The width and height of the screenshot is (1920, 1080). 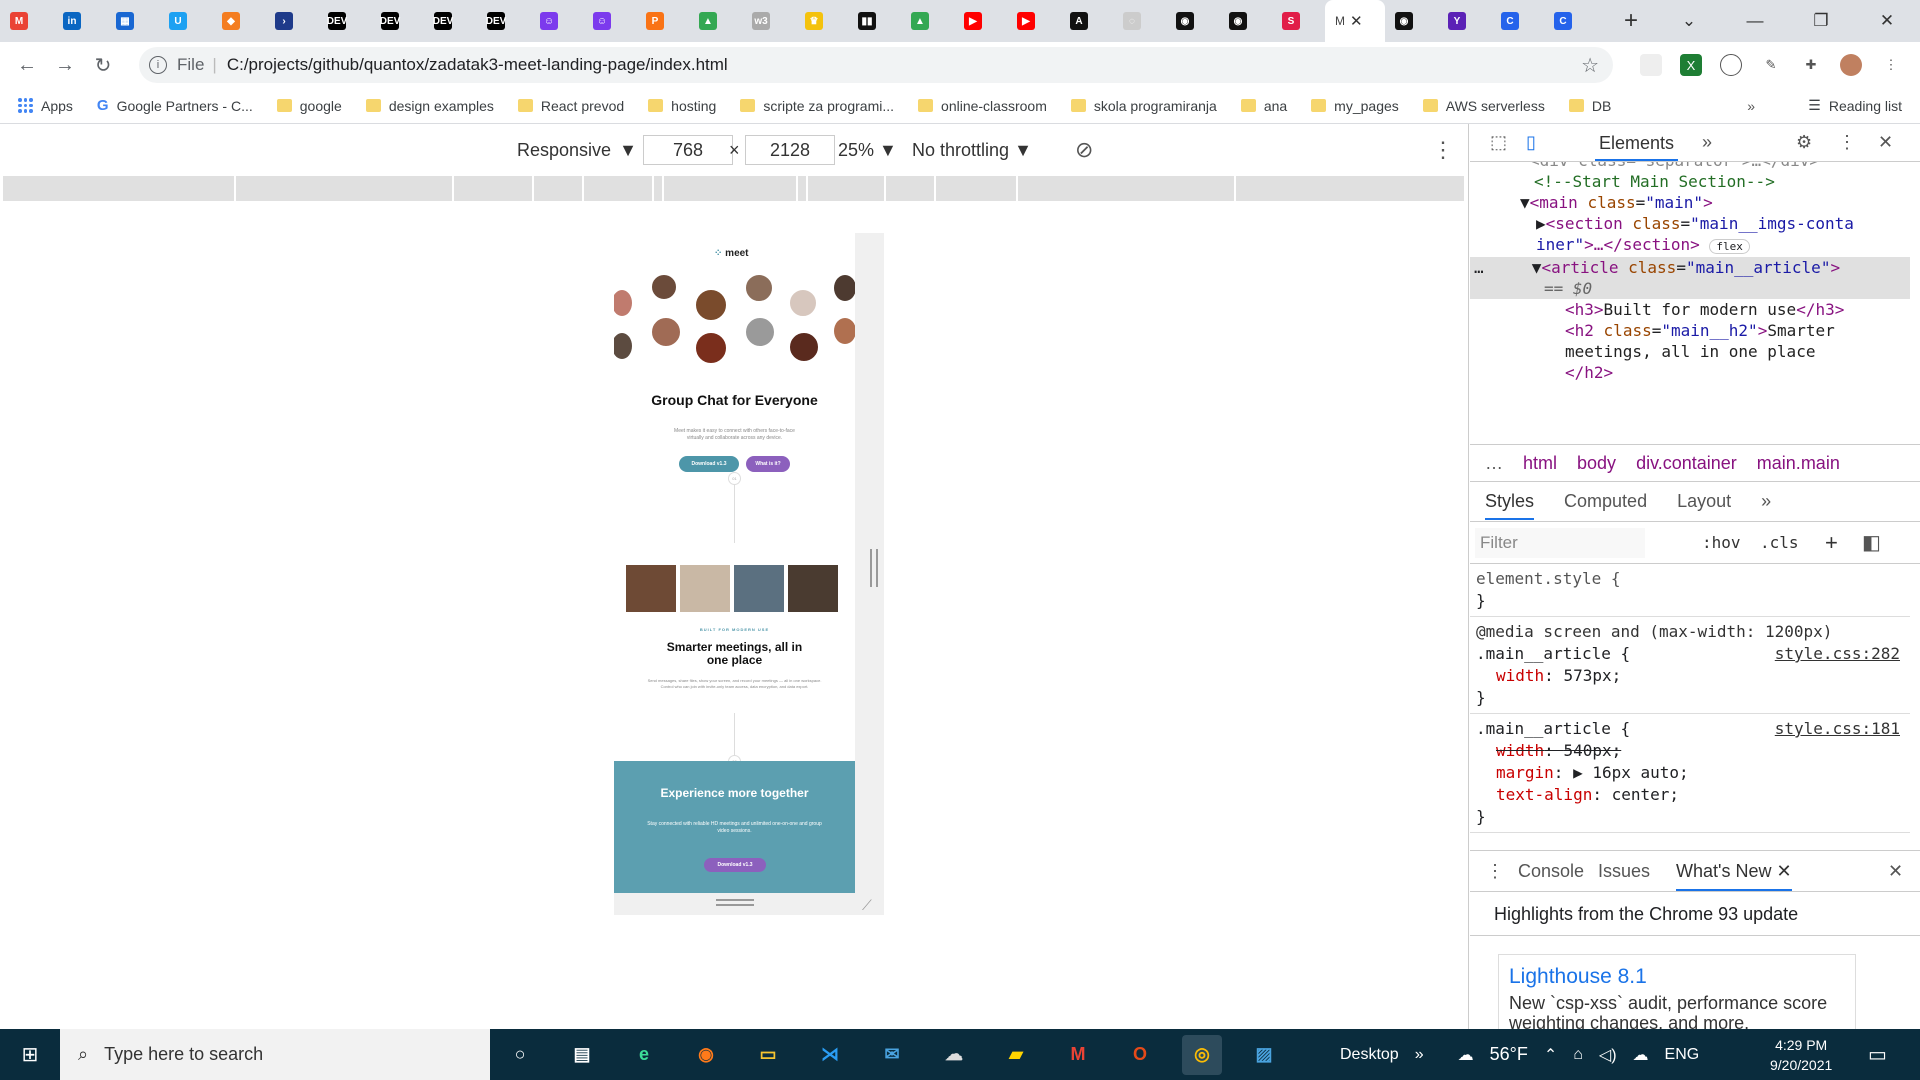 What do you see at coordinates (821, 21) in the screenshot?
I see `browser-tab: ♛` at bounding box center [821, 21].